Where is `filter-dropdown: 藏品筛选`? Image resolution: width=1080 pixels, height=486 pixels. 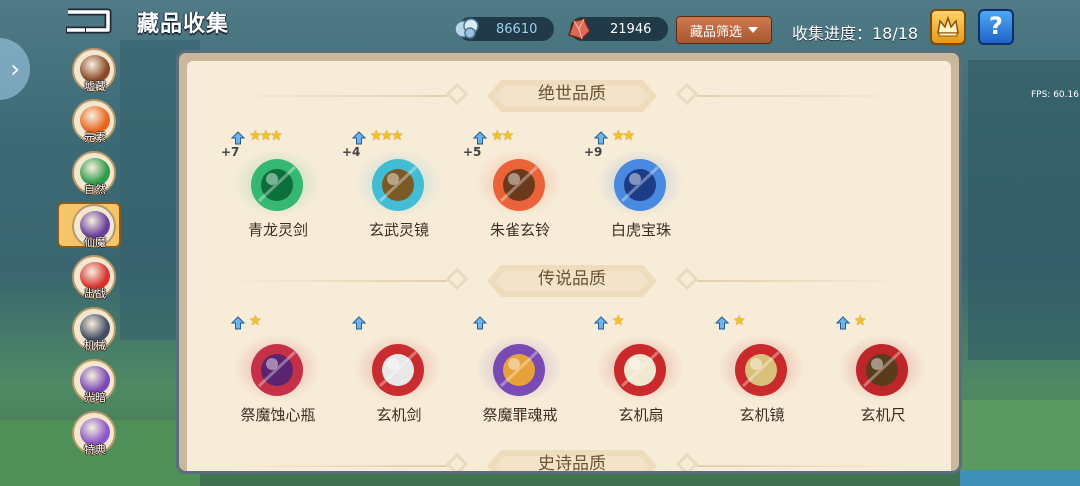
filter-dropdown: 藏品筛选 is located at coordinates (724, 30).